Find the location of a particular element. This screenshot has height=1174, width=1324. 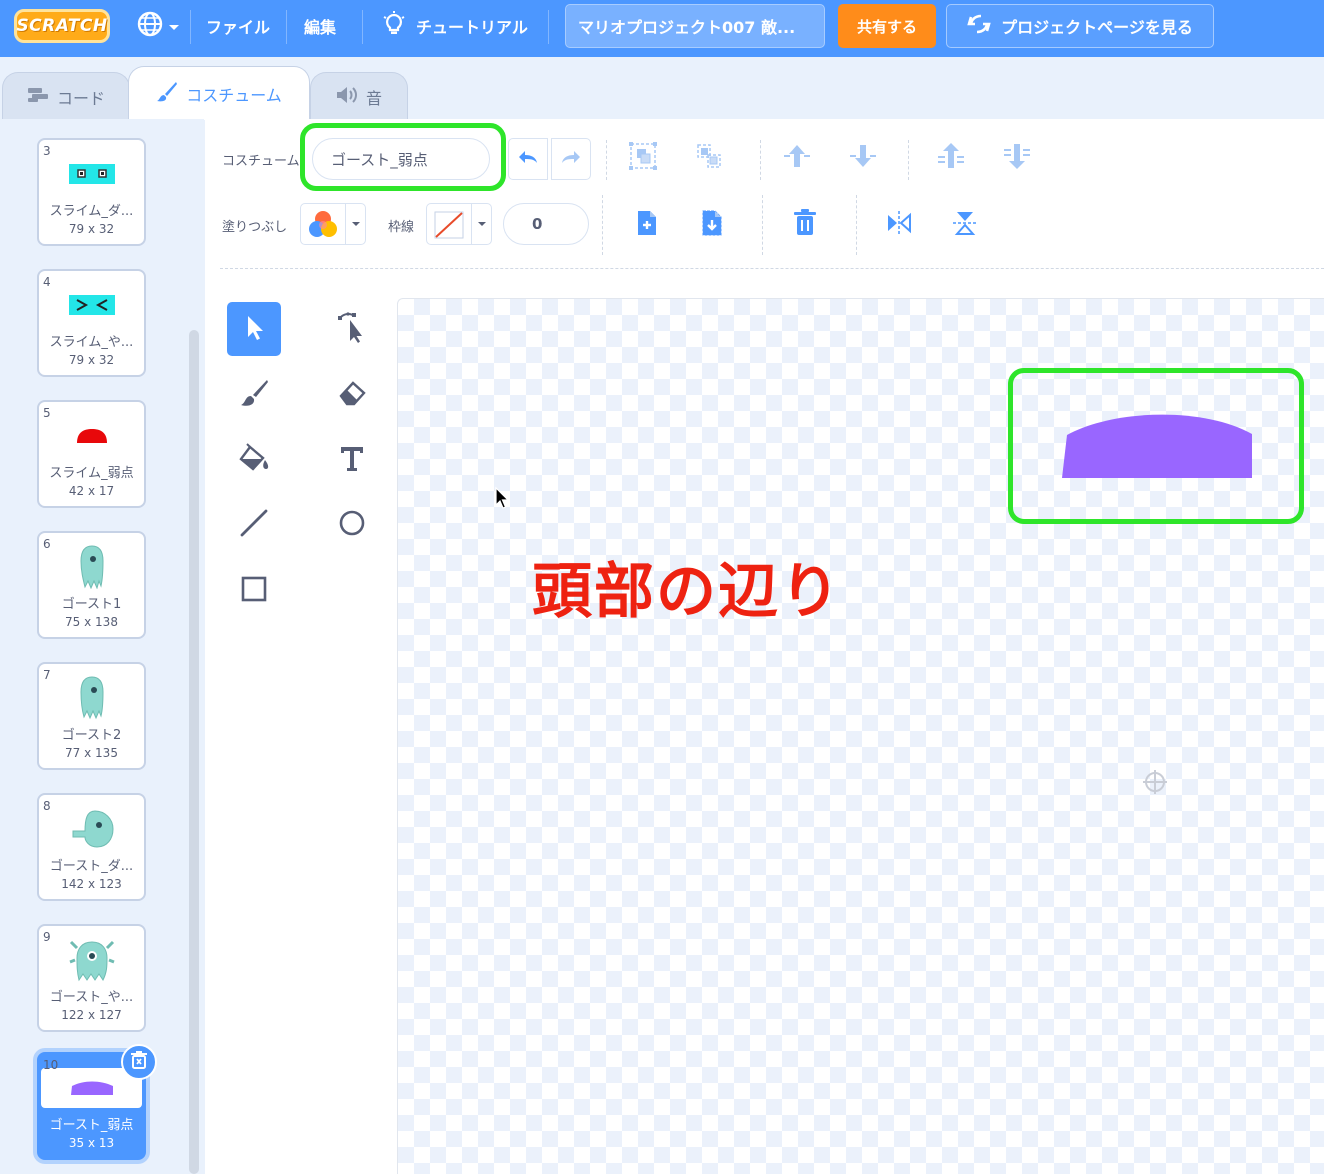

redo-button is located at coordinates (571, 159).